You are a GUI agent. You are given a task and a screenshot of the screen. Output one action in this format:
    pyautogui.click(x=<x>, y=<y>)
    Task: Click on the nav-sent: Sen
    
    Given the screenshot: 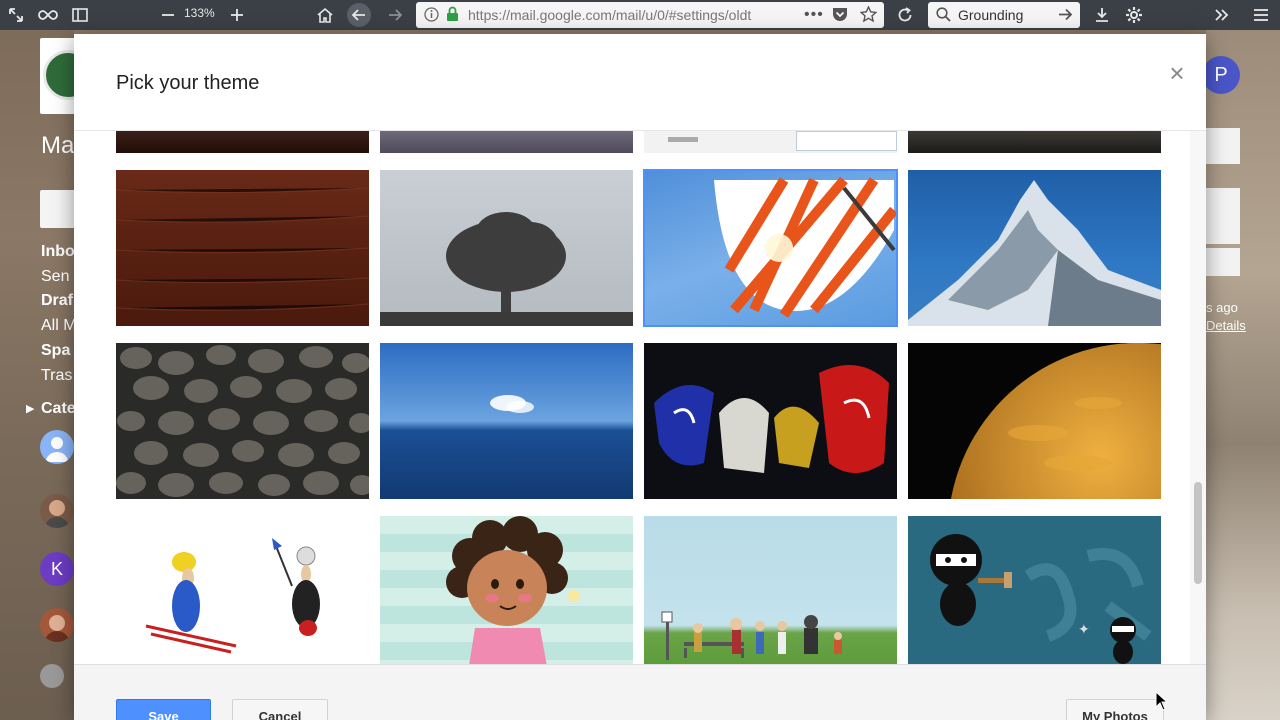 What is the action you would take?
    pyautogui.click(x=55, y=277)
    